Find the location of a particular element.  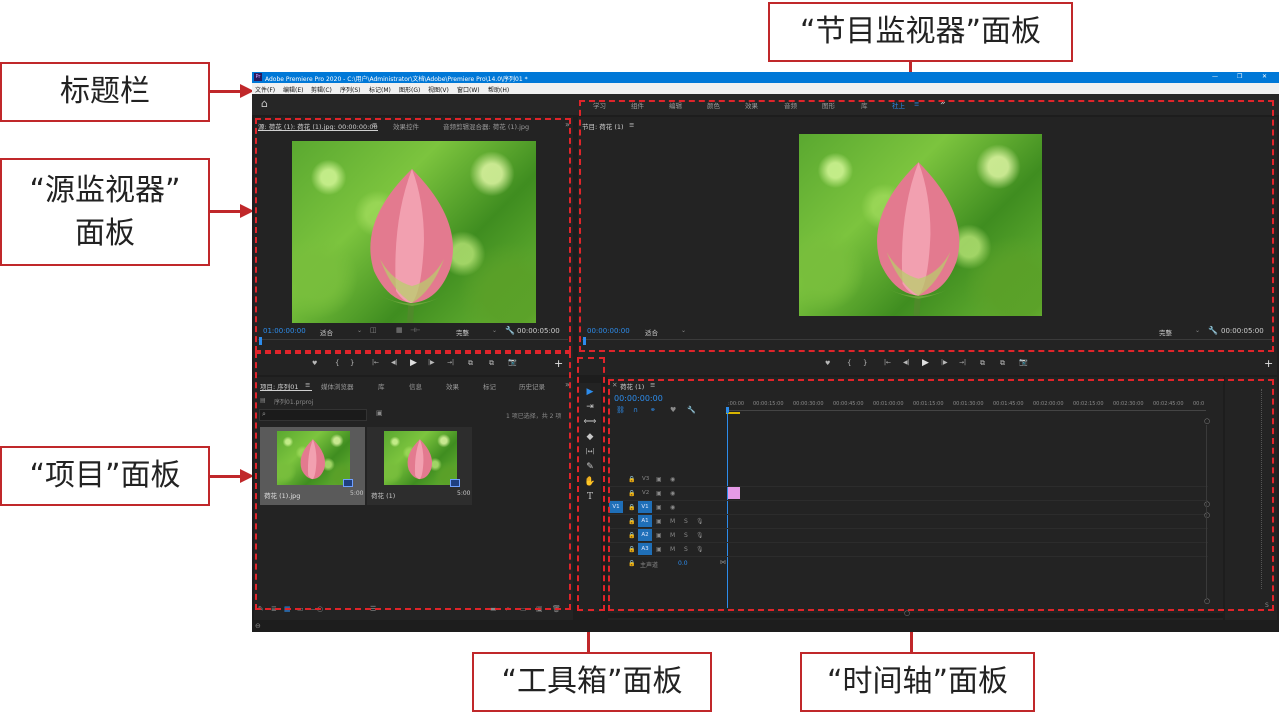

source-playhead-icon is located at coordinates (260, 341).